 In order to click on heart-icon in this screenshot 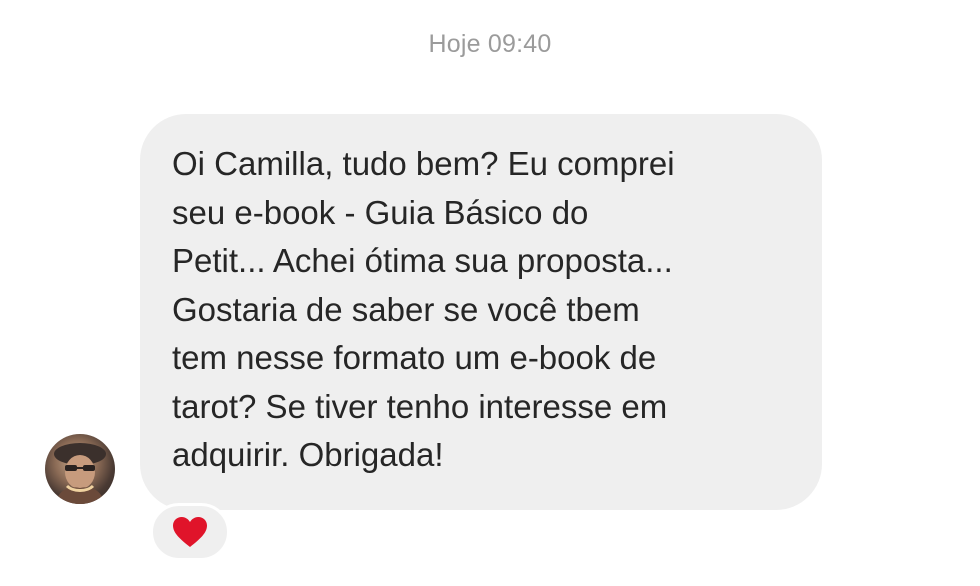, I will do `click(190, 532)`.